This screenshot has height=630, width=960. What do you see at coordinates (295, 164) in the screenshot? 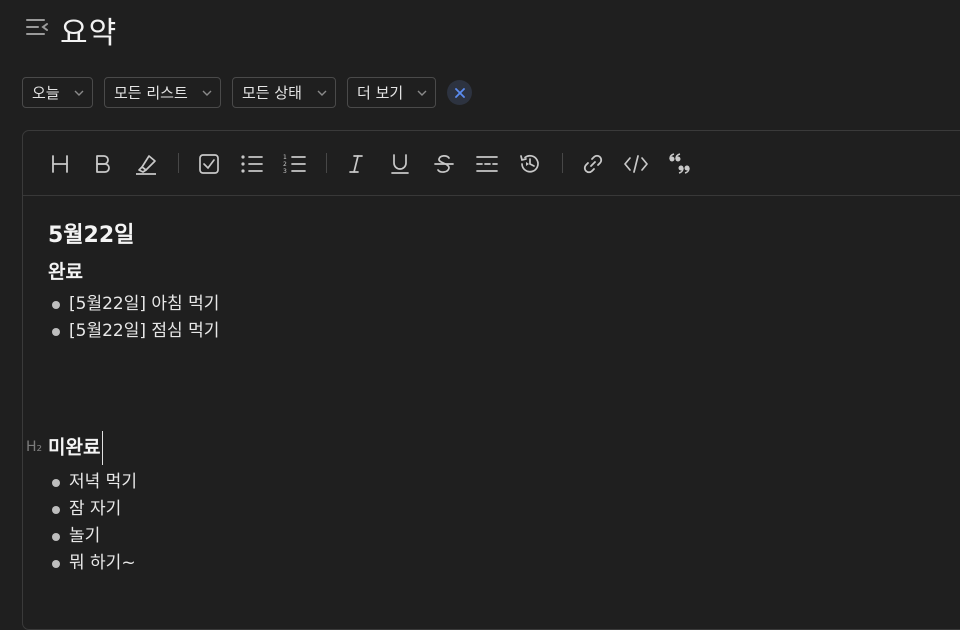
I see `numbered-list-icon: 123` at bounding box center [295, 164].